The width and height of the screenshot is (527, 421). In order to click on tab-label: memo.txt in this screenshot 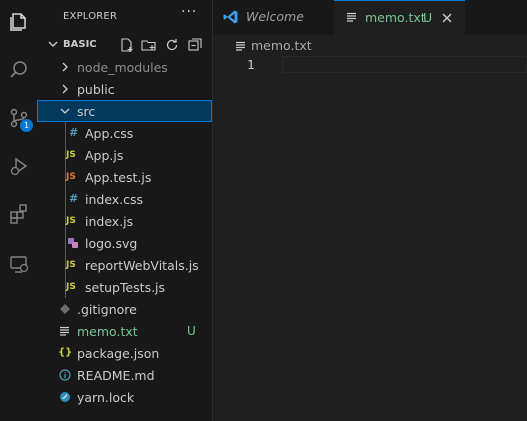, I will do `click(395, 17)`.